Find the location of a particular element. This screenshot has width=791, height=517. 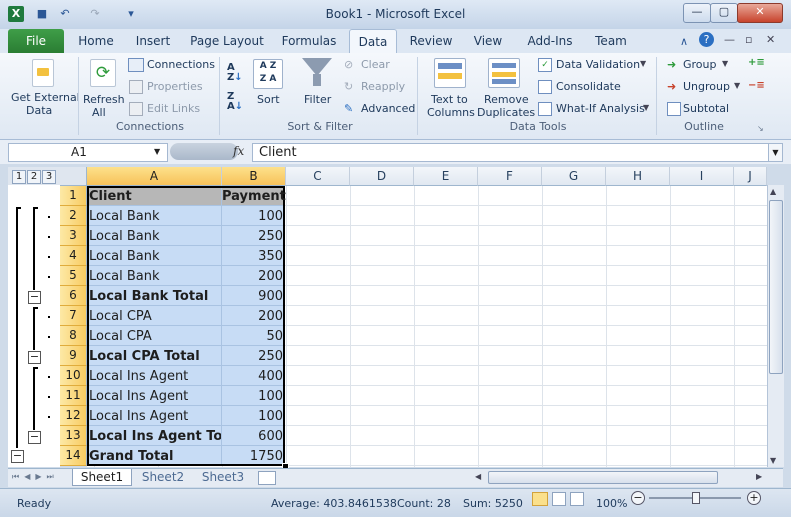

sheet-tab-sheet1: Sheet1 is located at coordinates (102, 477).